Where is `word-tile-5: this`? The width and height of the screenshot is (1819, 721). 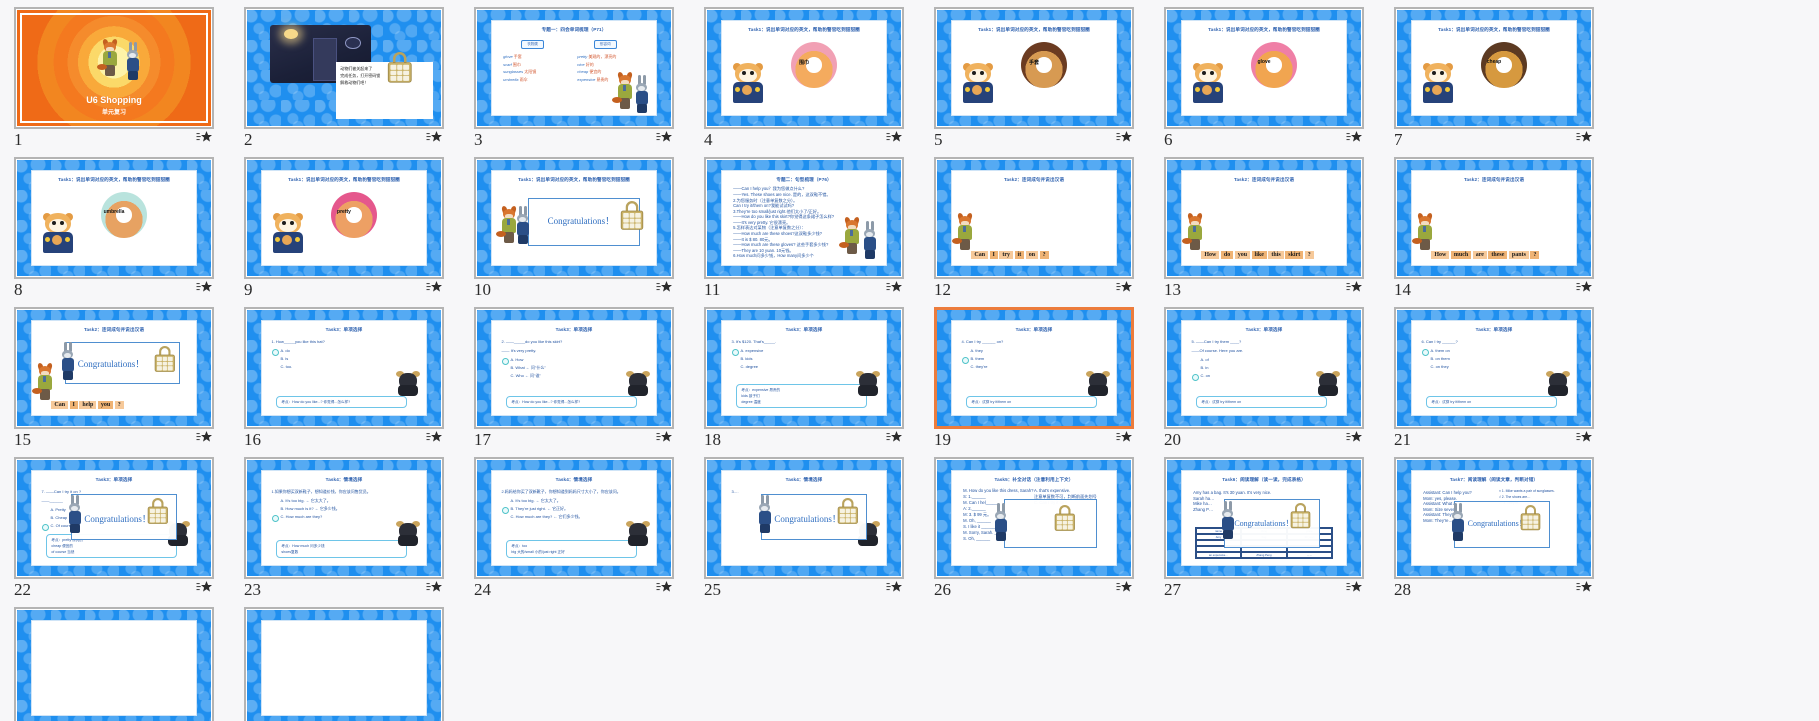 word-tile-5: this is located at coordinates (1276, 254).